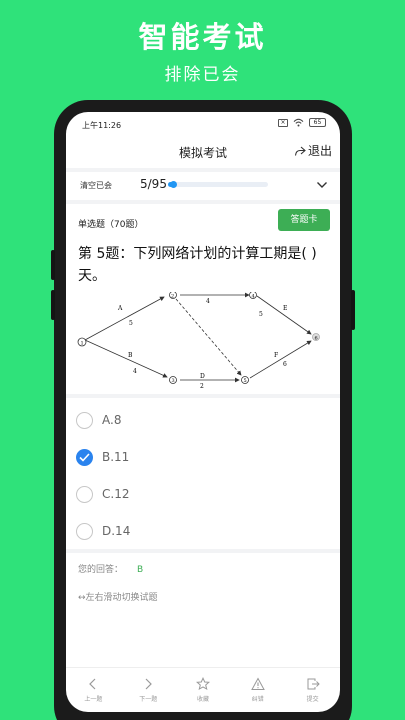 This screenshot has width=405, height=720. I want to click on wifi-icon, so click(298, 122).